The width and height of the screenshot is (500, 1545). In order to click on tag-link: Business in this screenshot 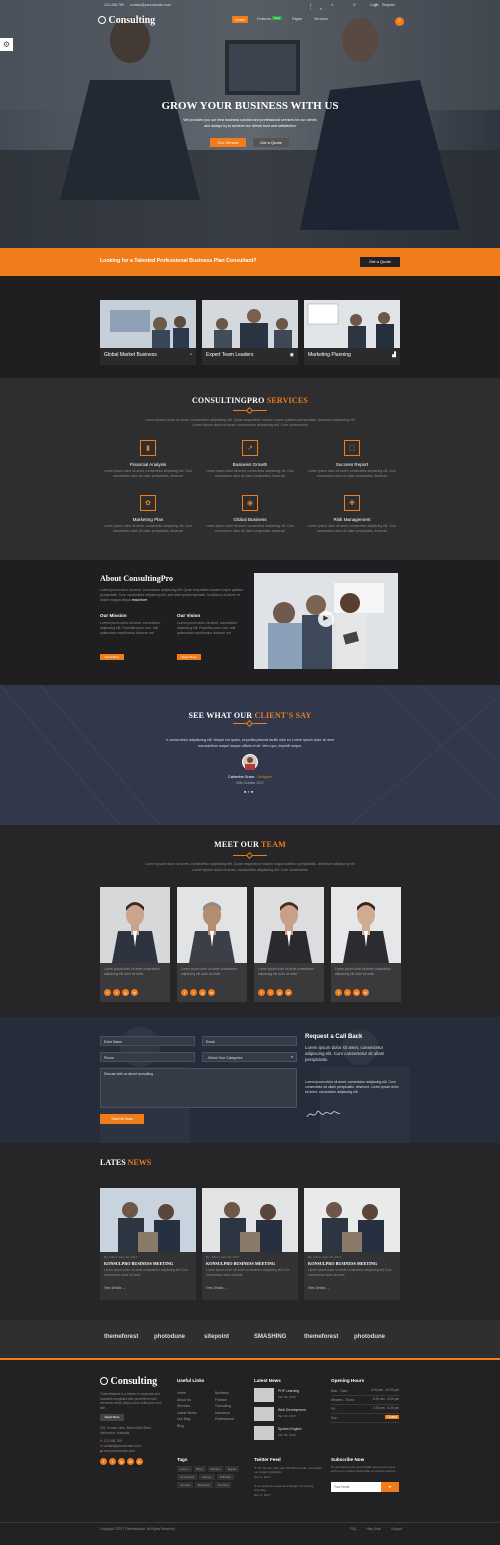, I will do `click(203, 1485)`.